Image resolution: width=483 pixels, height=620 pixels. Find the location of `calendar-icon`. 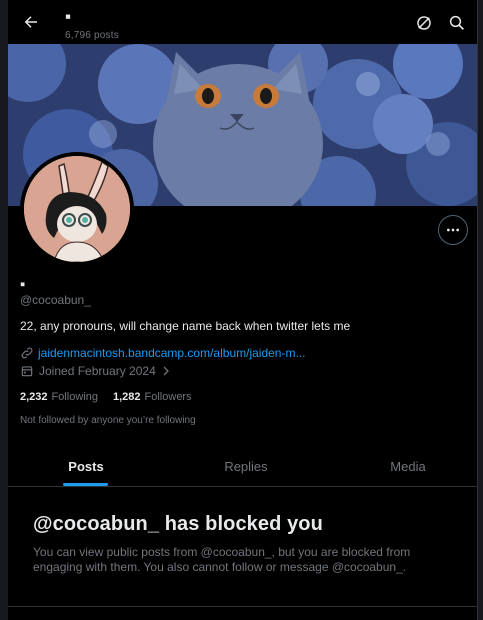

calendar-icon is located at coordinates (27, 371).